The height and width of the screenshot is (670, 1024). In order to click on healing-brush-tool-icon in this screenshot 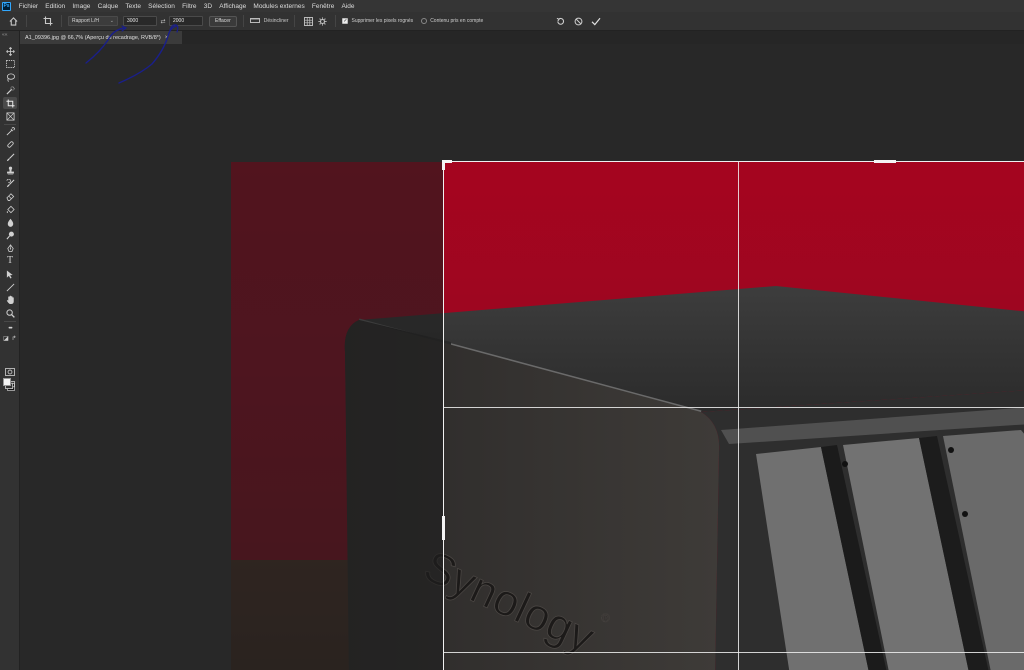, I will do `click(10, 144)`.